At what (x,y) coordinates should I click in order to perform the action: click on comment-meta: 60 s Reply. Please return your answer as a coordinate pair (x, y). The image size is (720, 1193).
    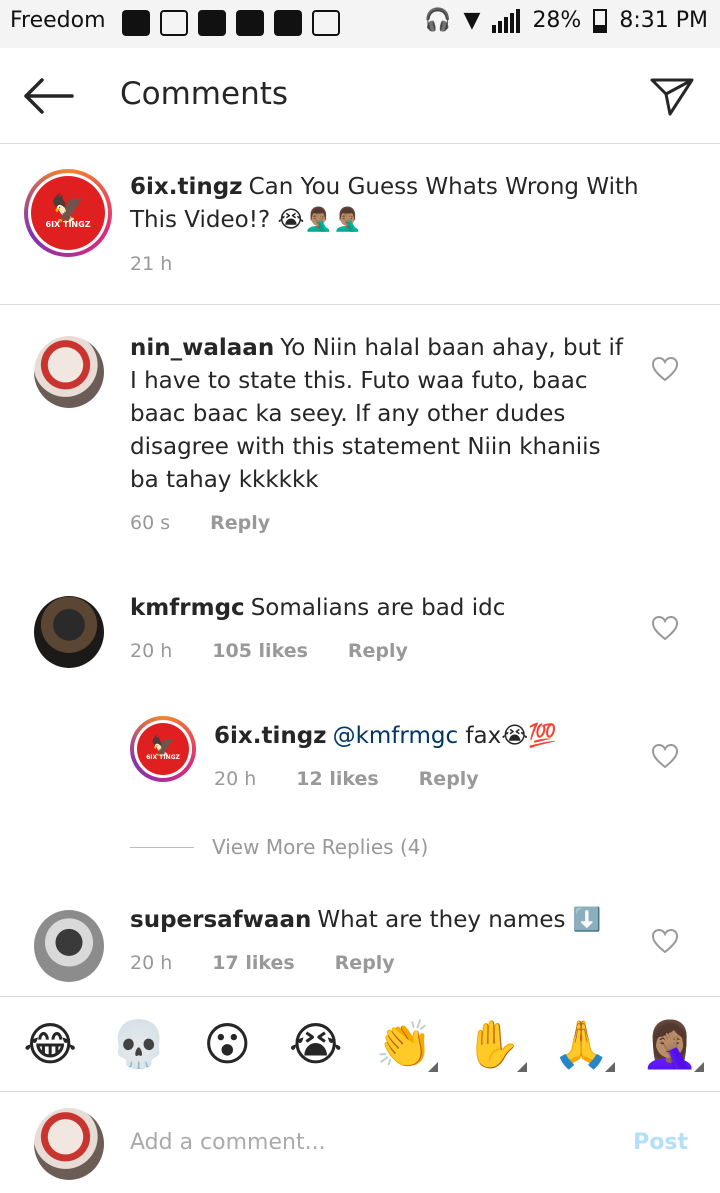
    Looking at the image, I should click on (200, 523).